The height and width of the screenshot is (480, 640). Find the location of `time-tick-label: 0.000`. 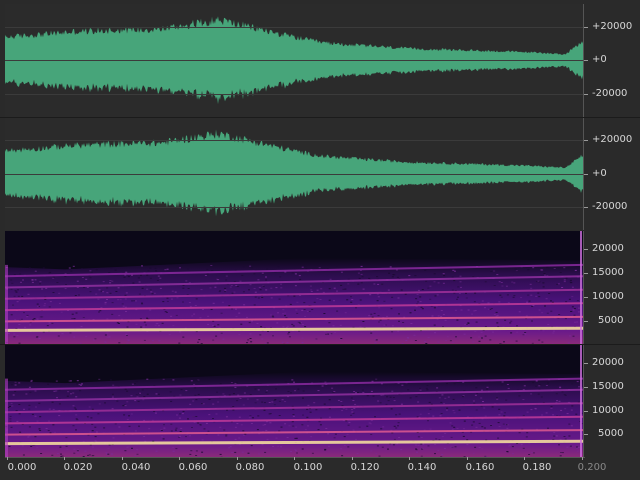

time-tick-label: 0.000 is located at coordinates (22, 467).